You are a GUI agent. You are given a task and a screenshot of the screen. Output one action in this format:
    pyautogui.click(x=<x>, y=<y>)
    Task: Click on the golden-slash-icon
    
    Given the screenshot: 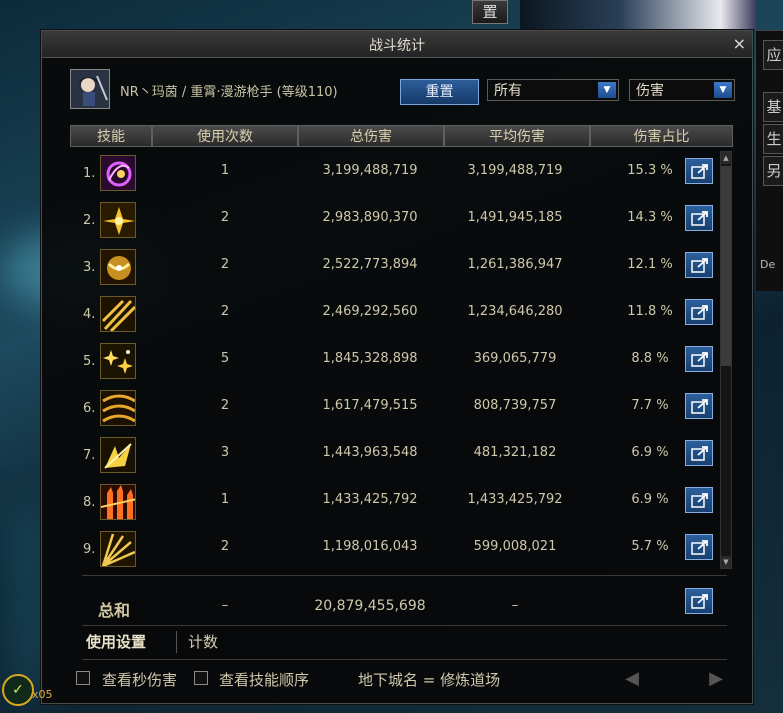 What is the action you would take?
    pyautogui.click(x=118, y=314)
    